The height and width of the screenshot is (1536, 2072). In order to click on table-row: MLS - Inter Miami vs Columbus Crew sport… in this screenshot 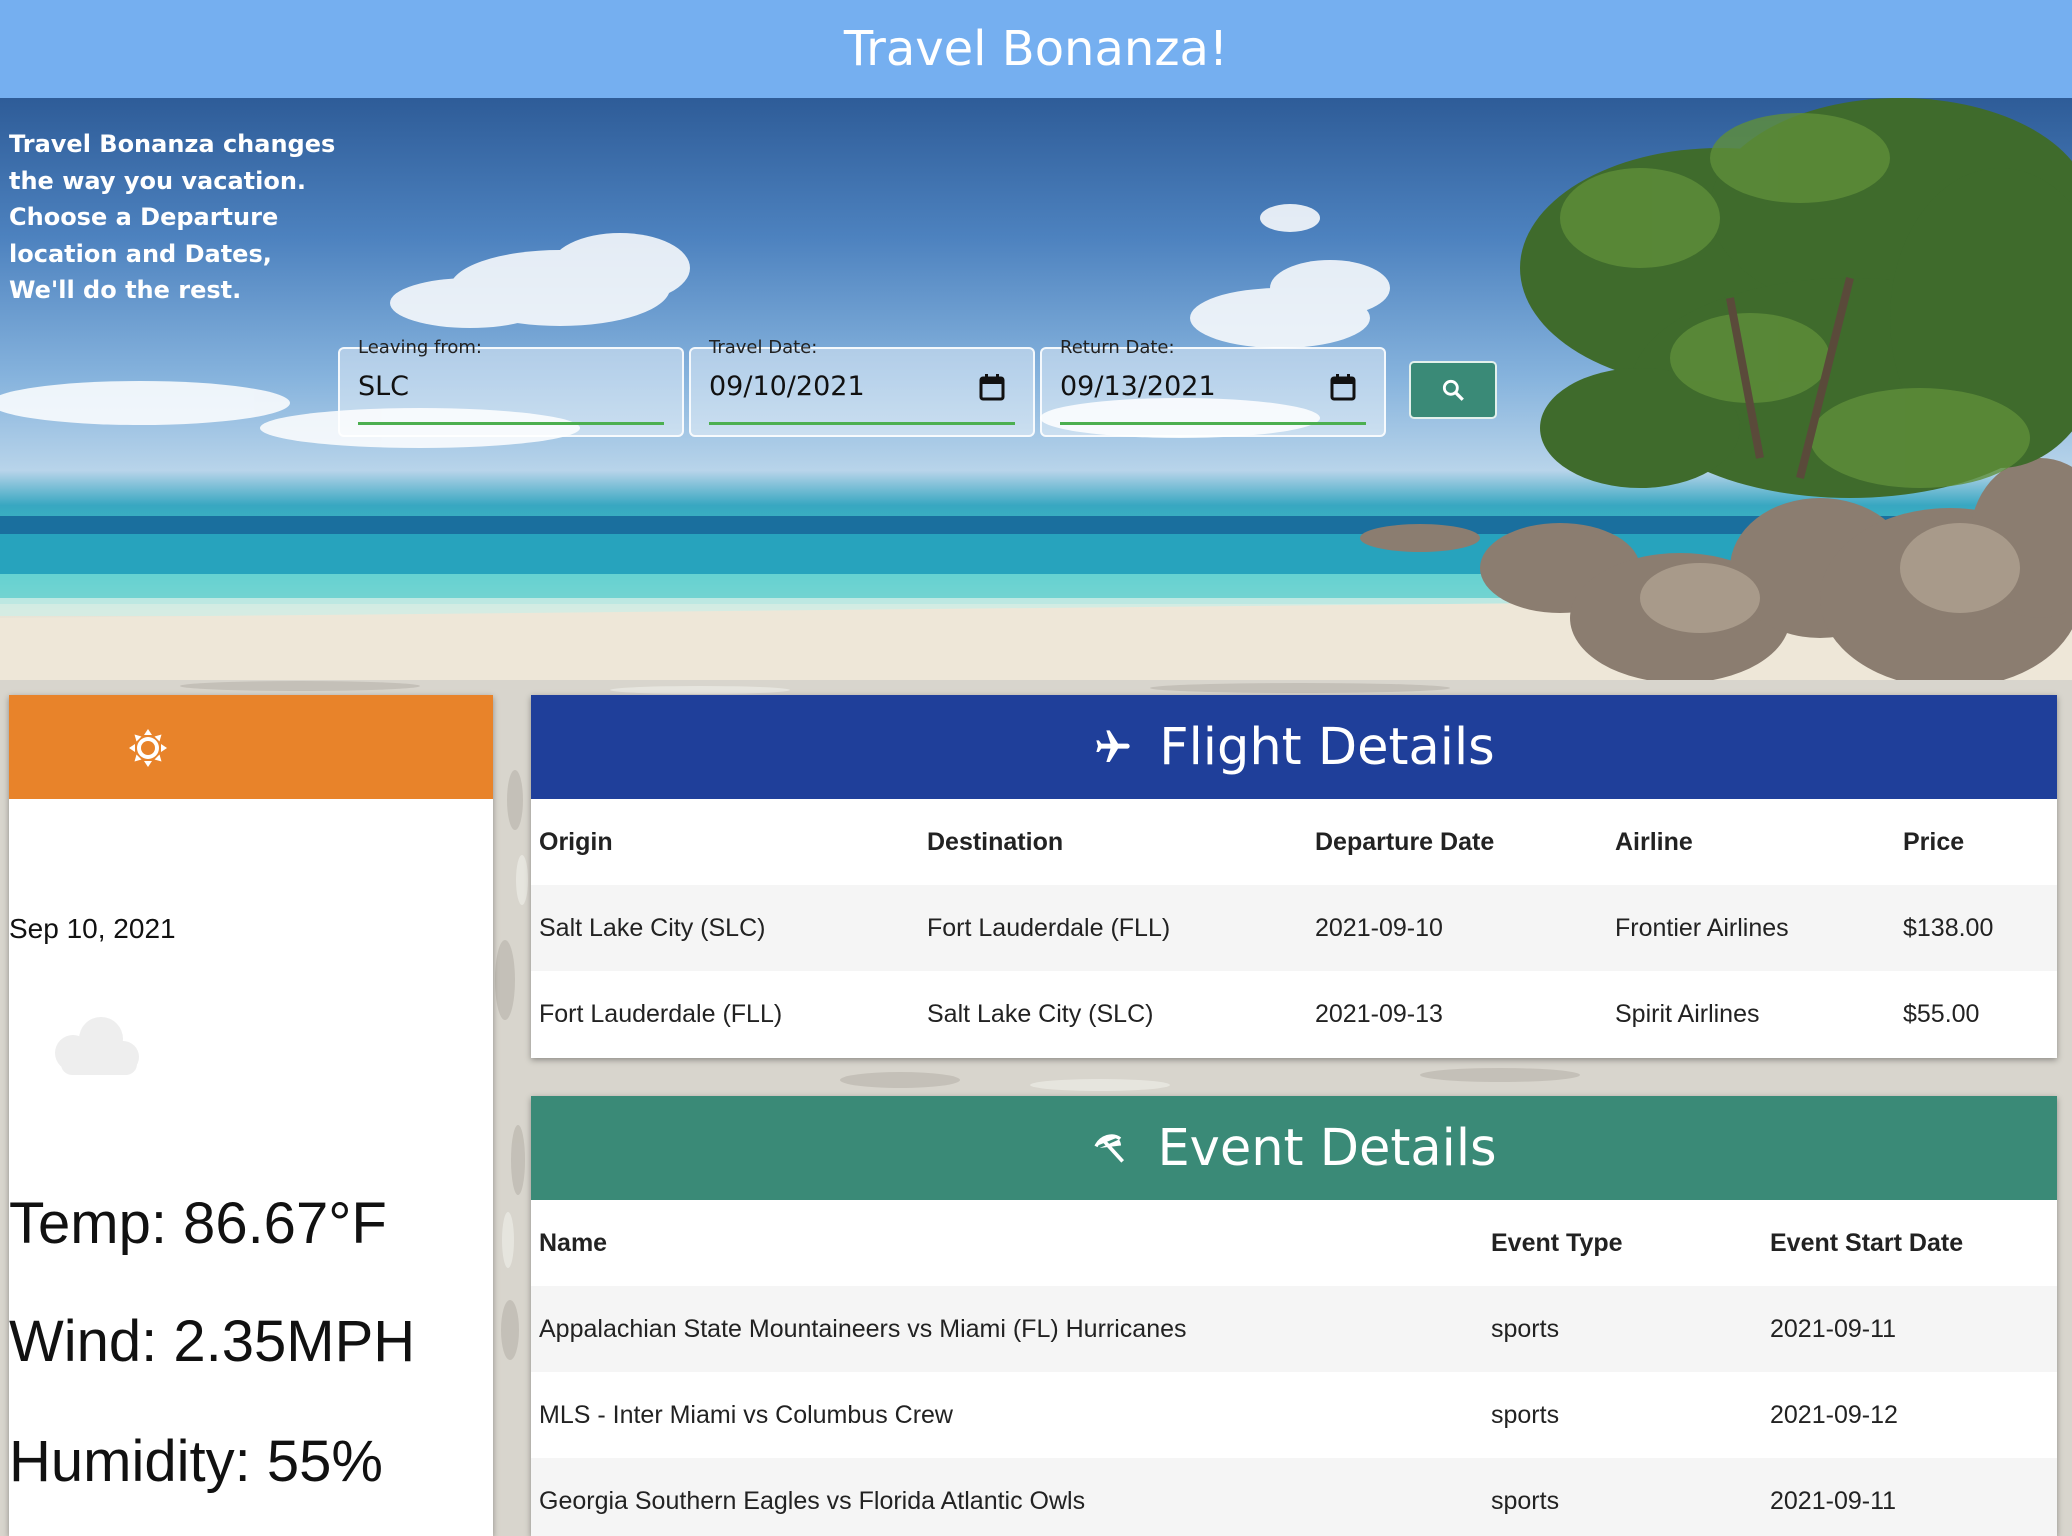, I will do `click(1294, 1415)`.